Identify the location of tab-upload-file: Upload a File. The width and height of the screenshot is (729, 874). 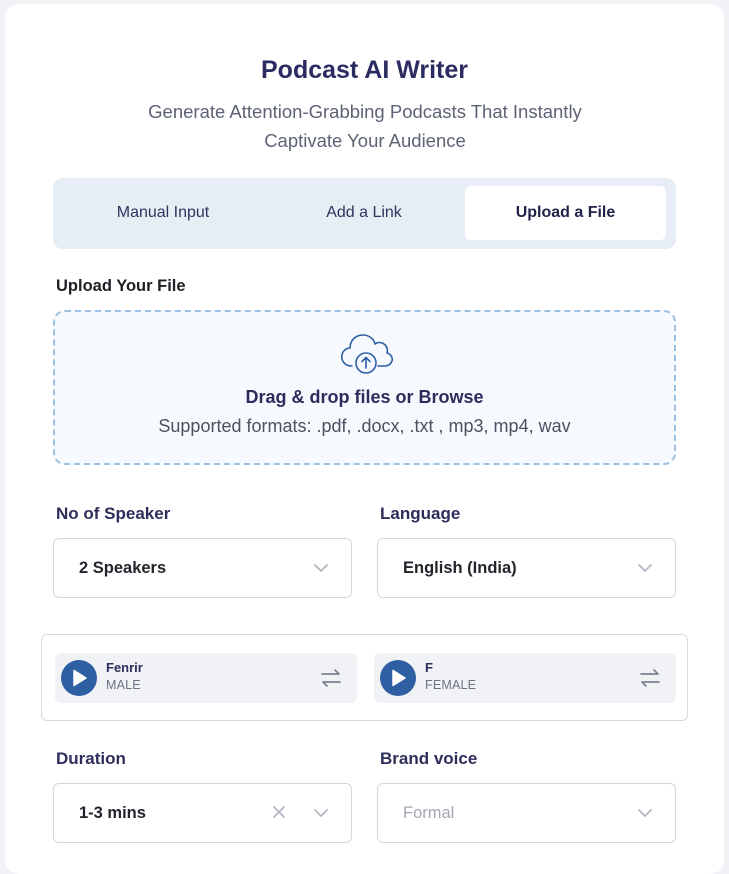
(565, 213).